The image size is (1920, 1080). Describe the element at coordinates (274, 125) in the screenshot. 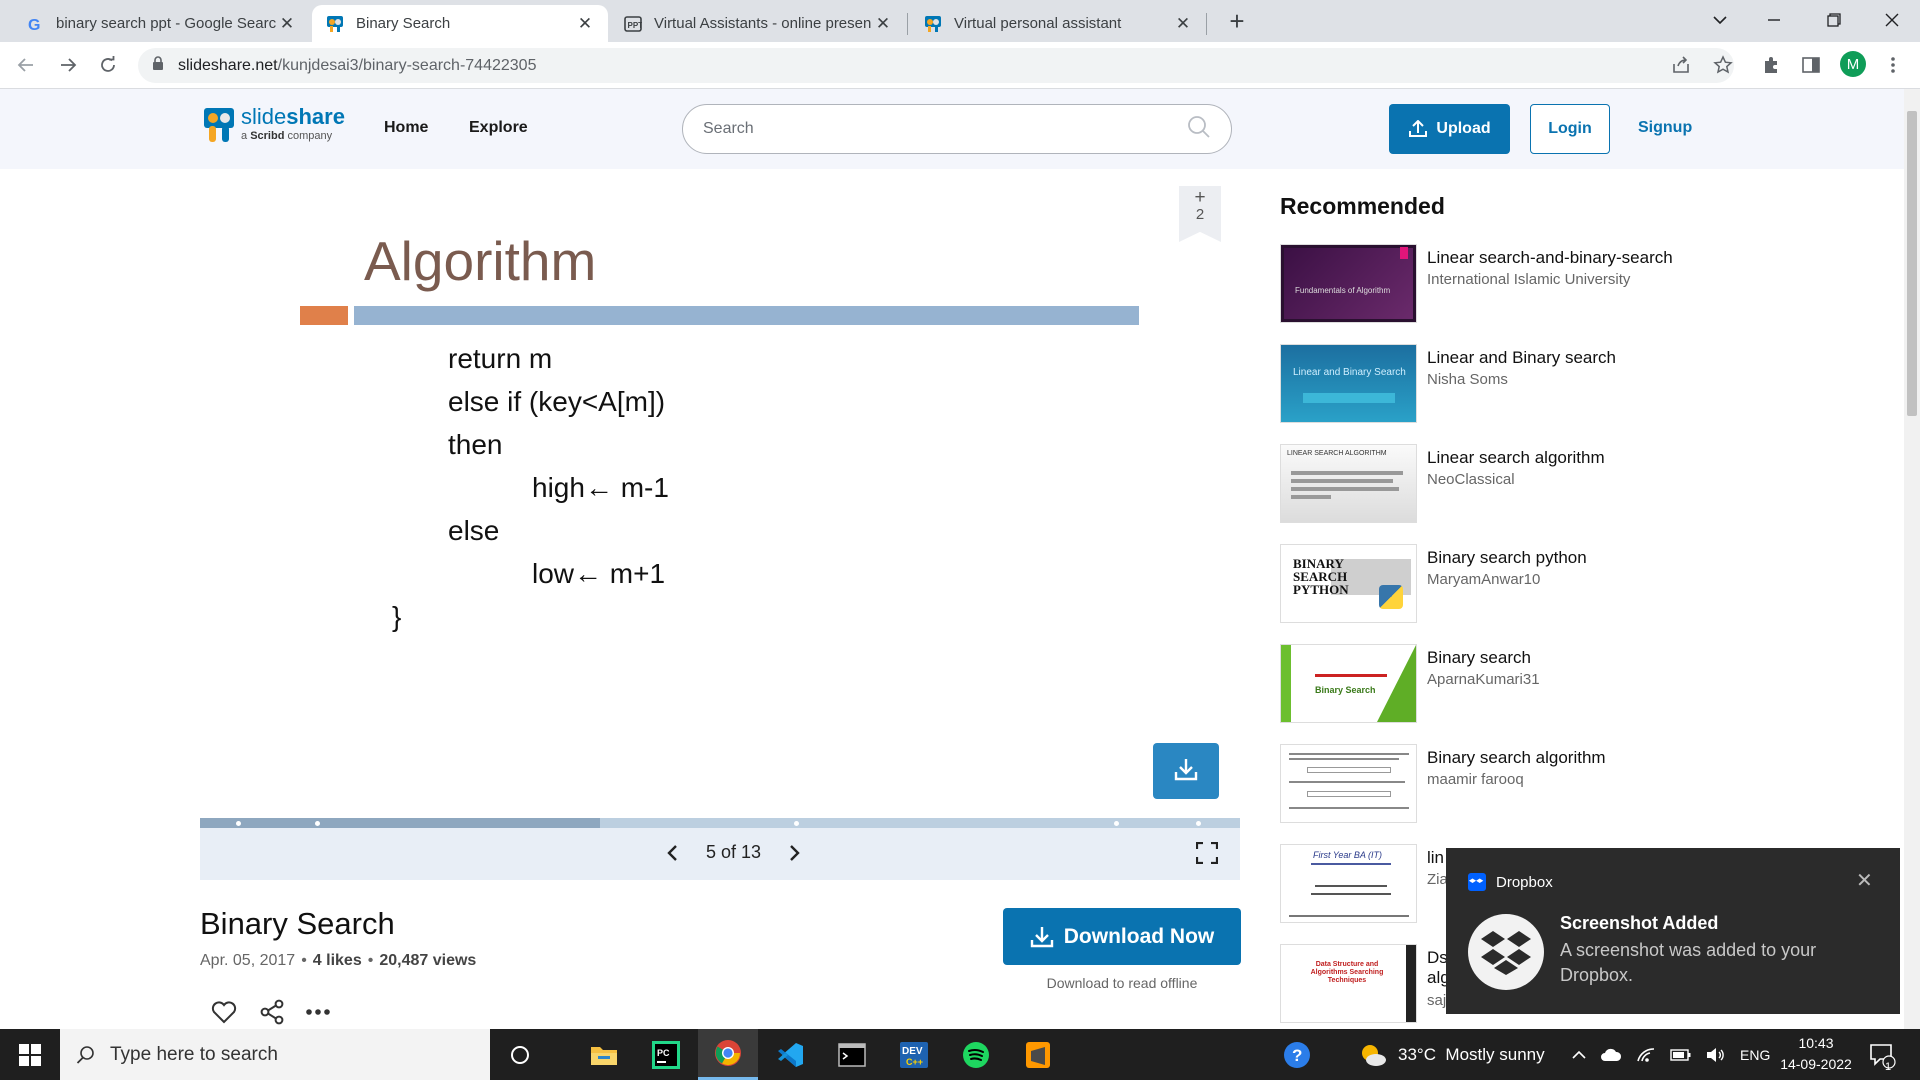

I see `slideshare-logo: slideshare a Scribd company` at that location.